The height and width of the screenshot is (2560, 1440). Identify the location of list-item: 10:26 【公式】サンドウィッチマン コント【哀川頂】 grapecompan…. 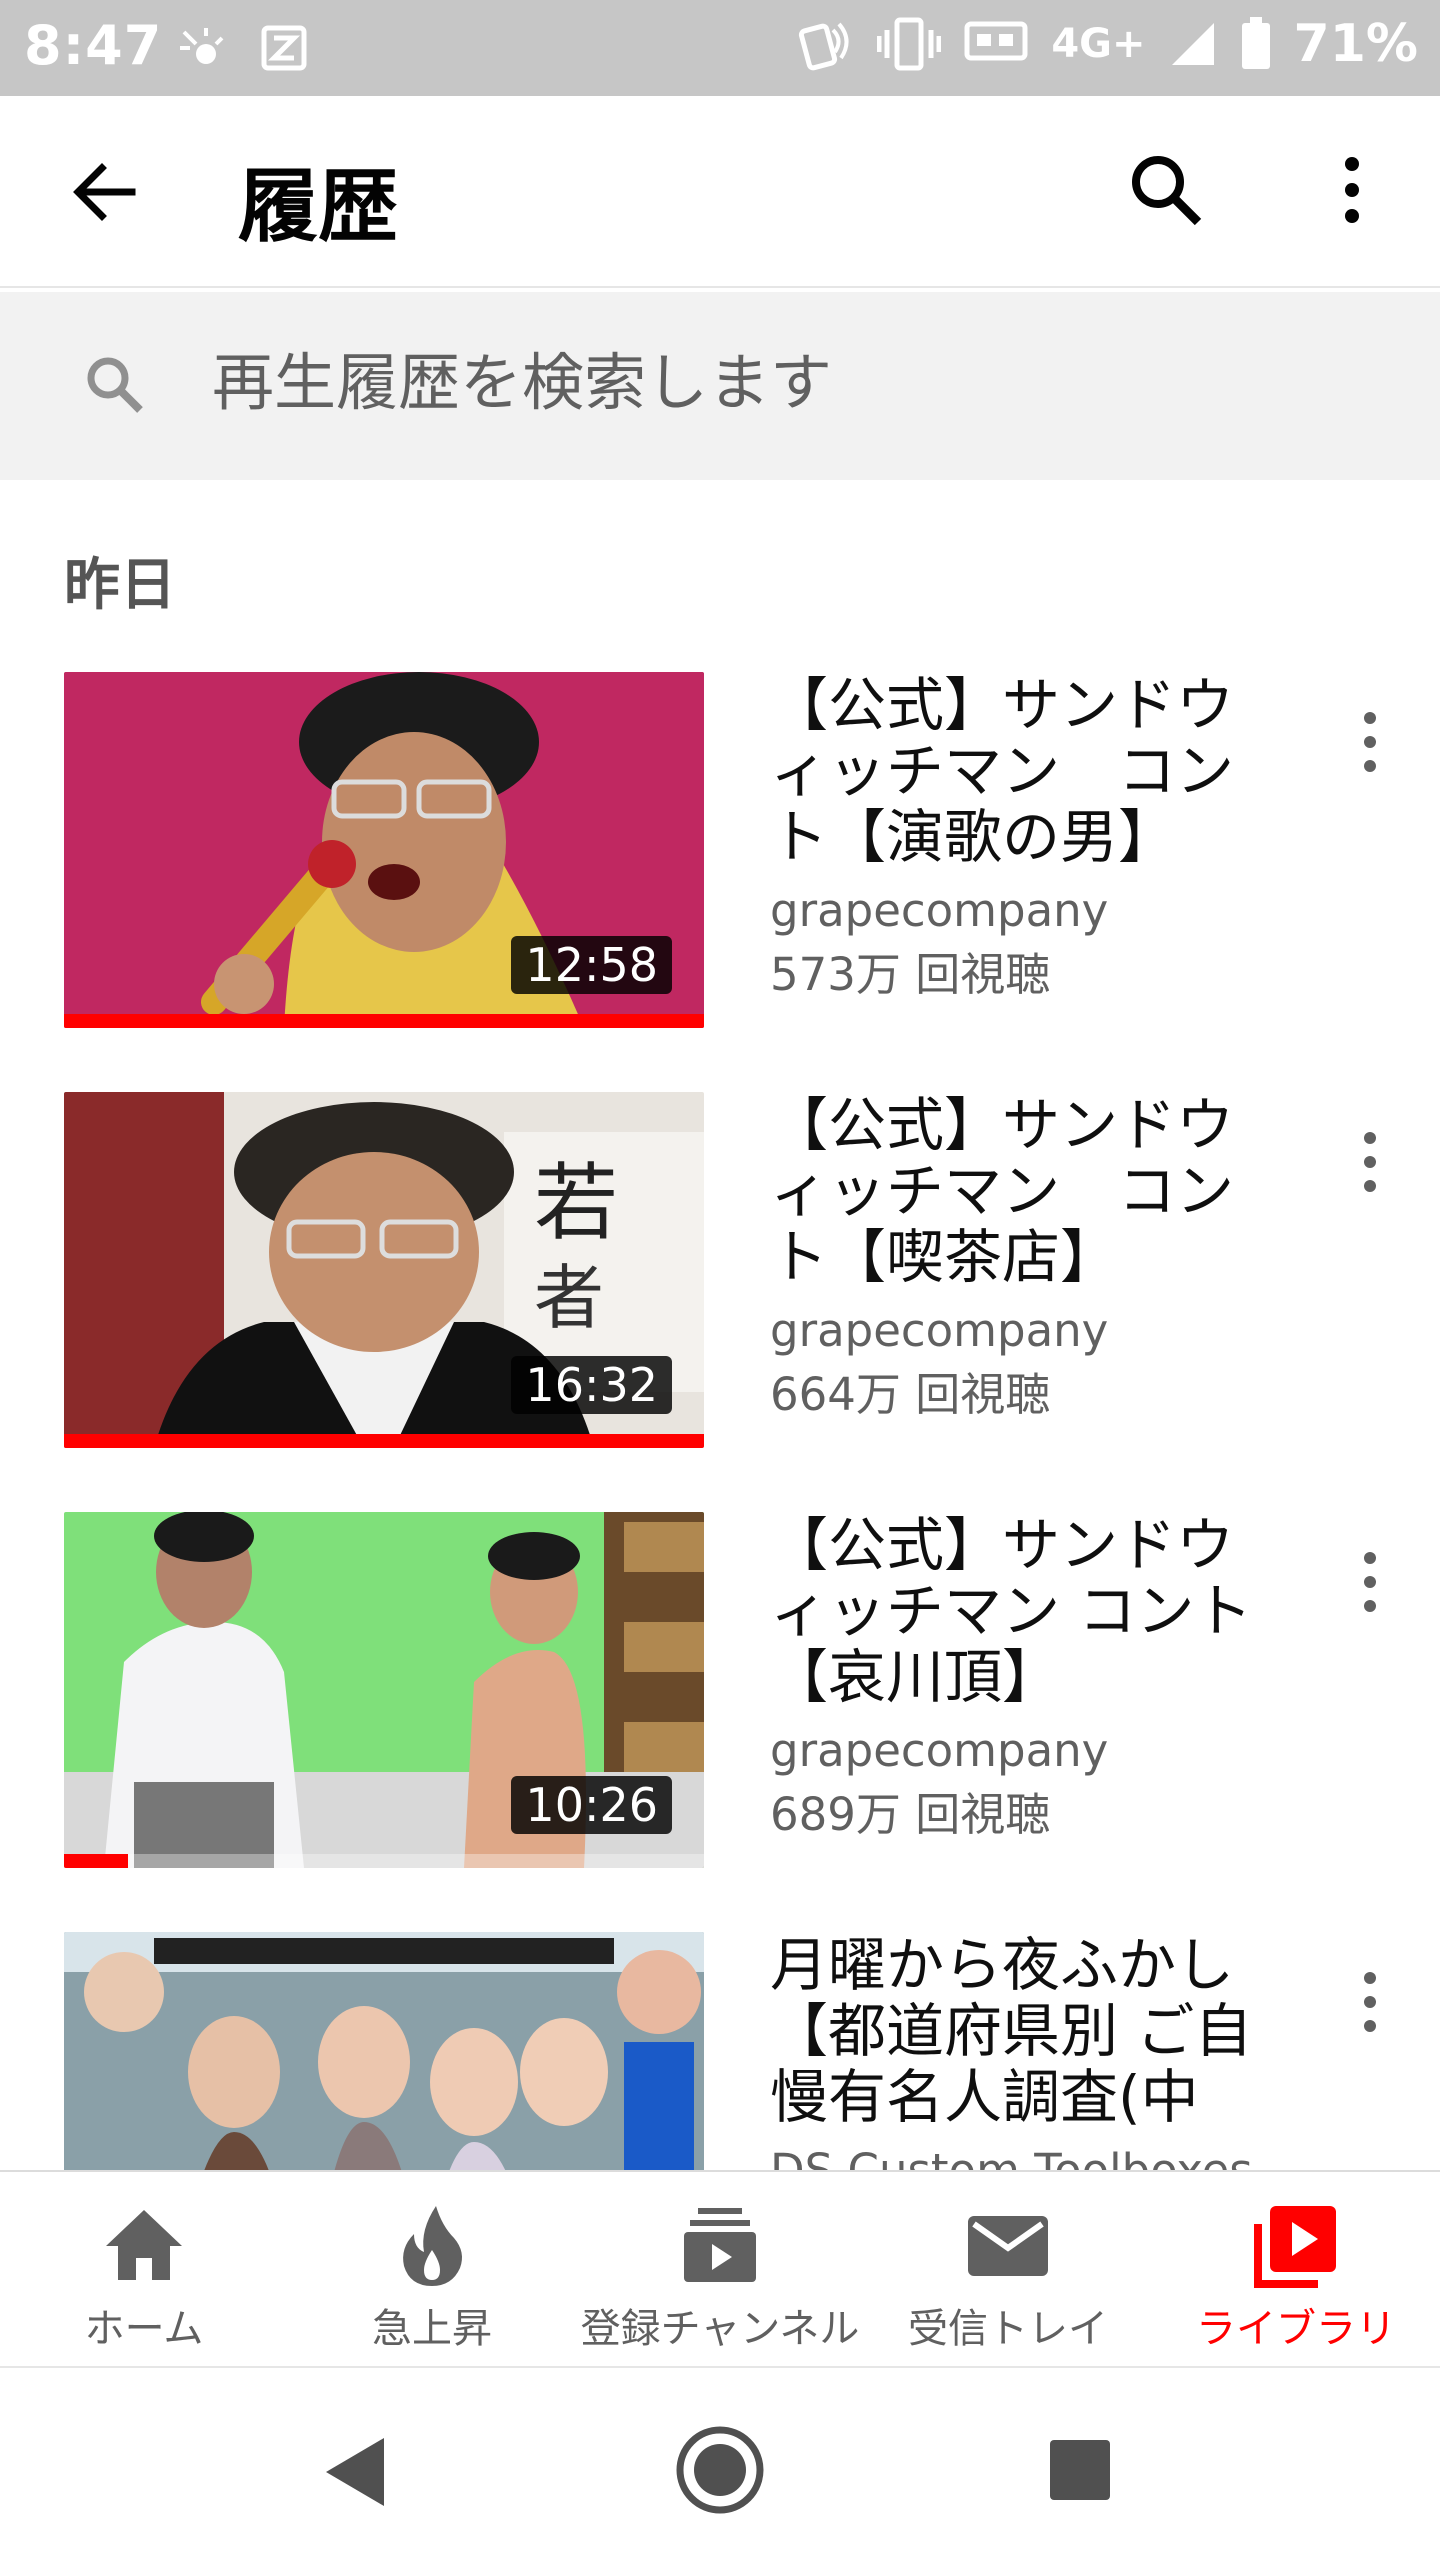
(720, 1692).